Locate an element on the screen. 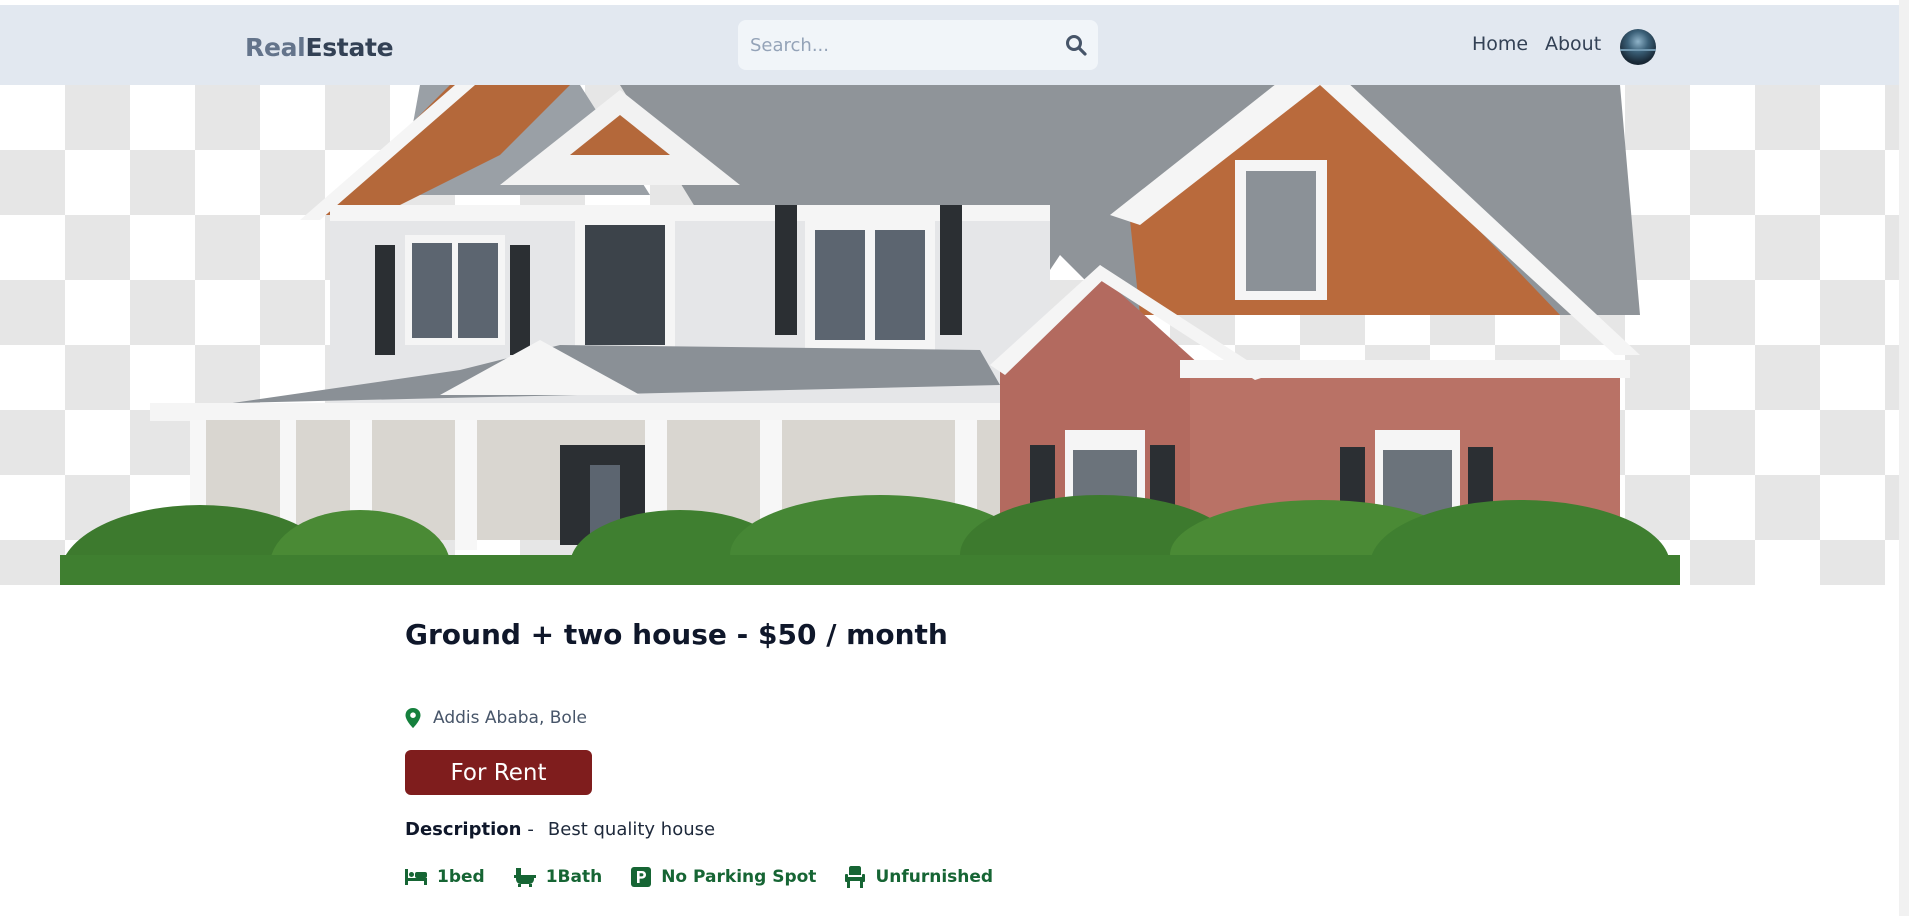 The height and width of the screenshot is (916, 1909). search-input is located at coordinates (898, 45).